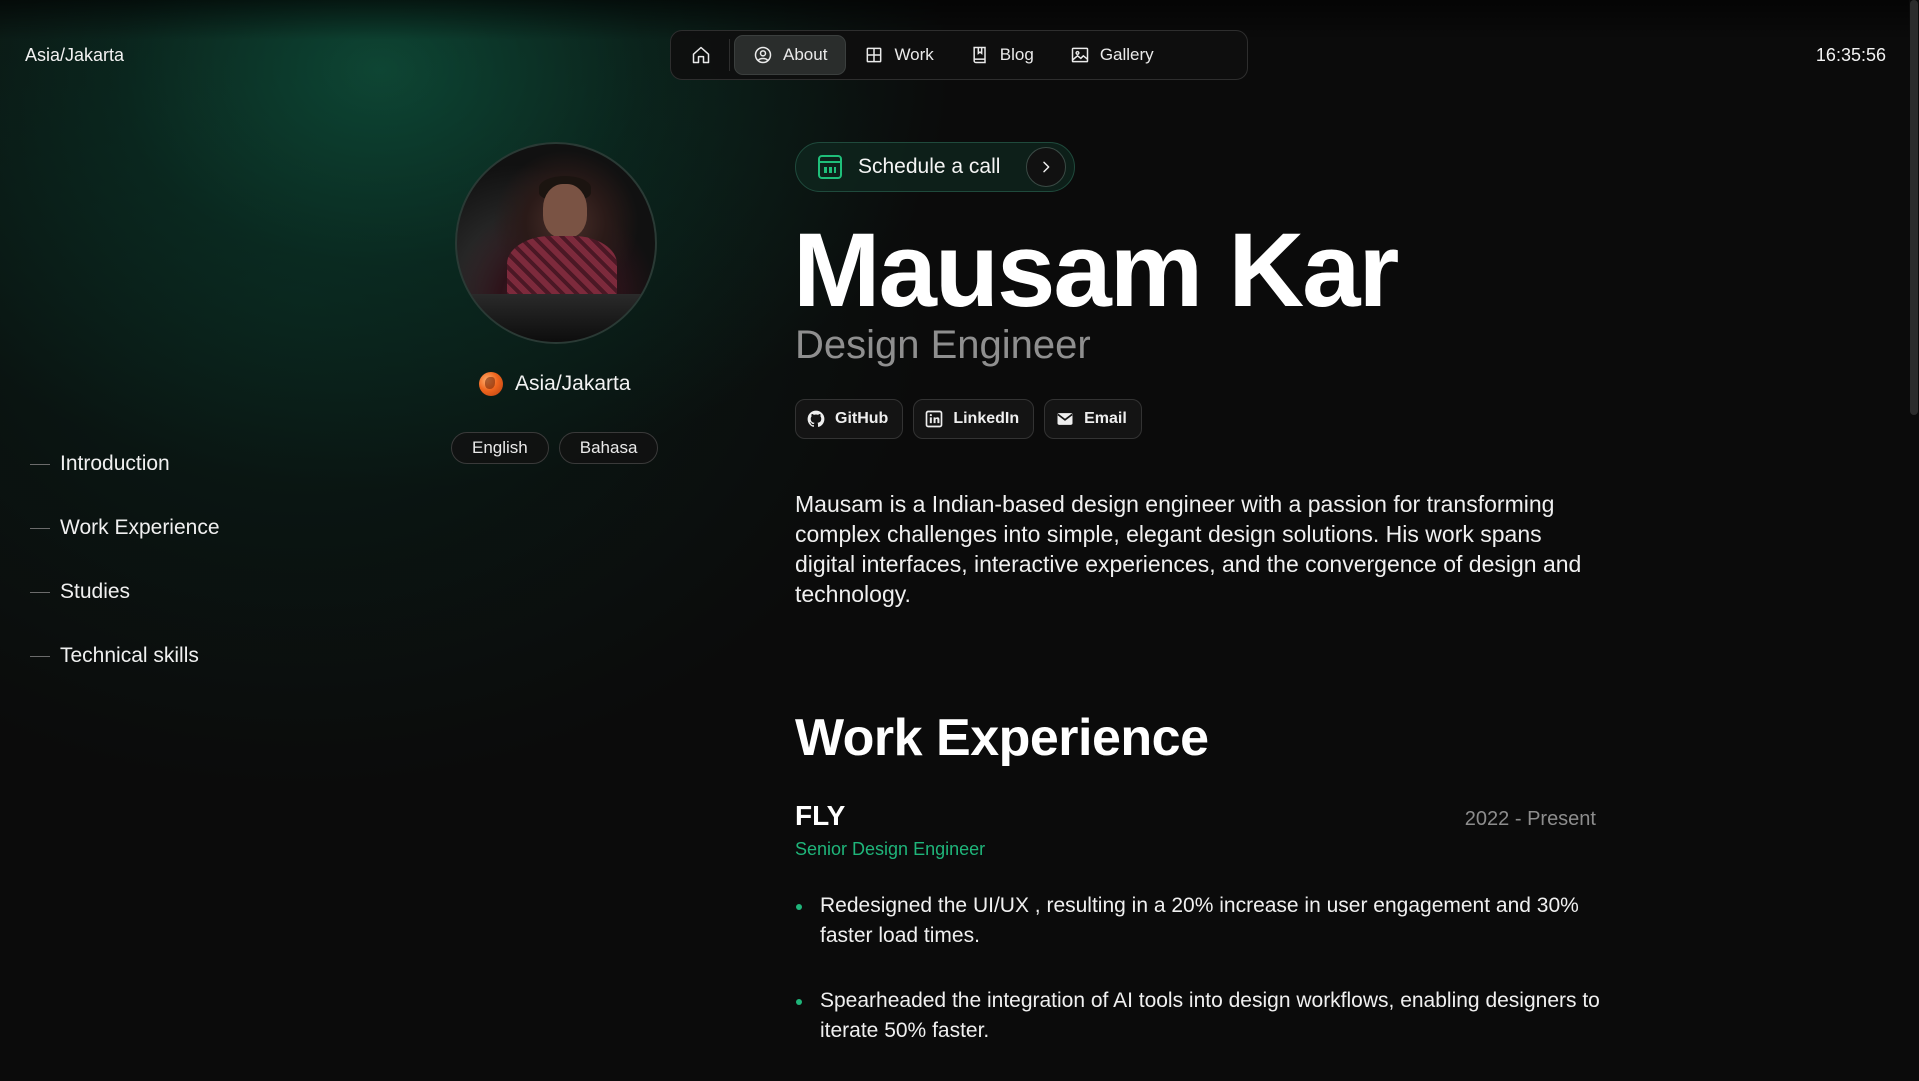 This screenshot has width=1919, height=1081. I want to click on user-circle-icon, so click(763, 55).